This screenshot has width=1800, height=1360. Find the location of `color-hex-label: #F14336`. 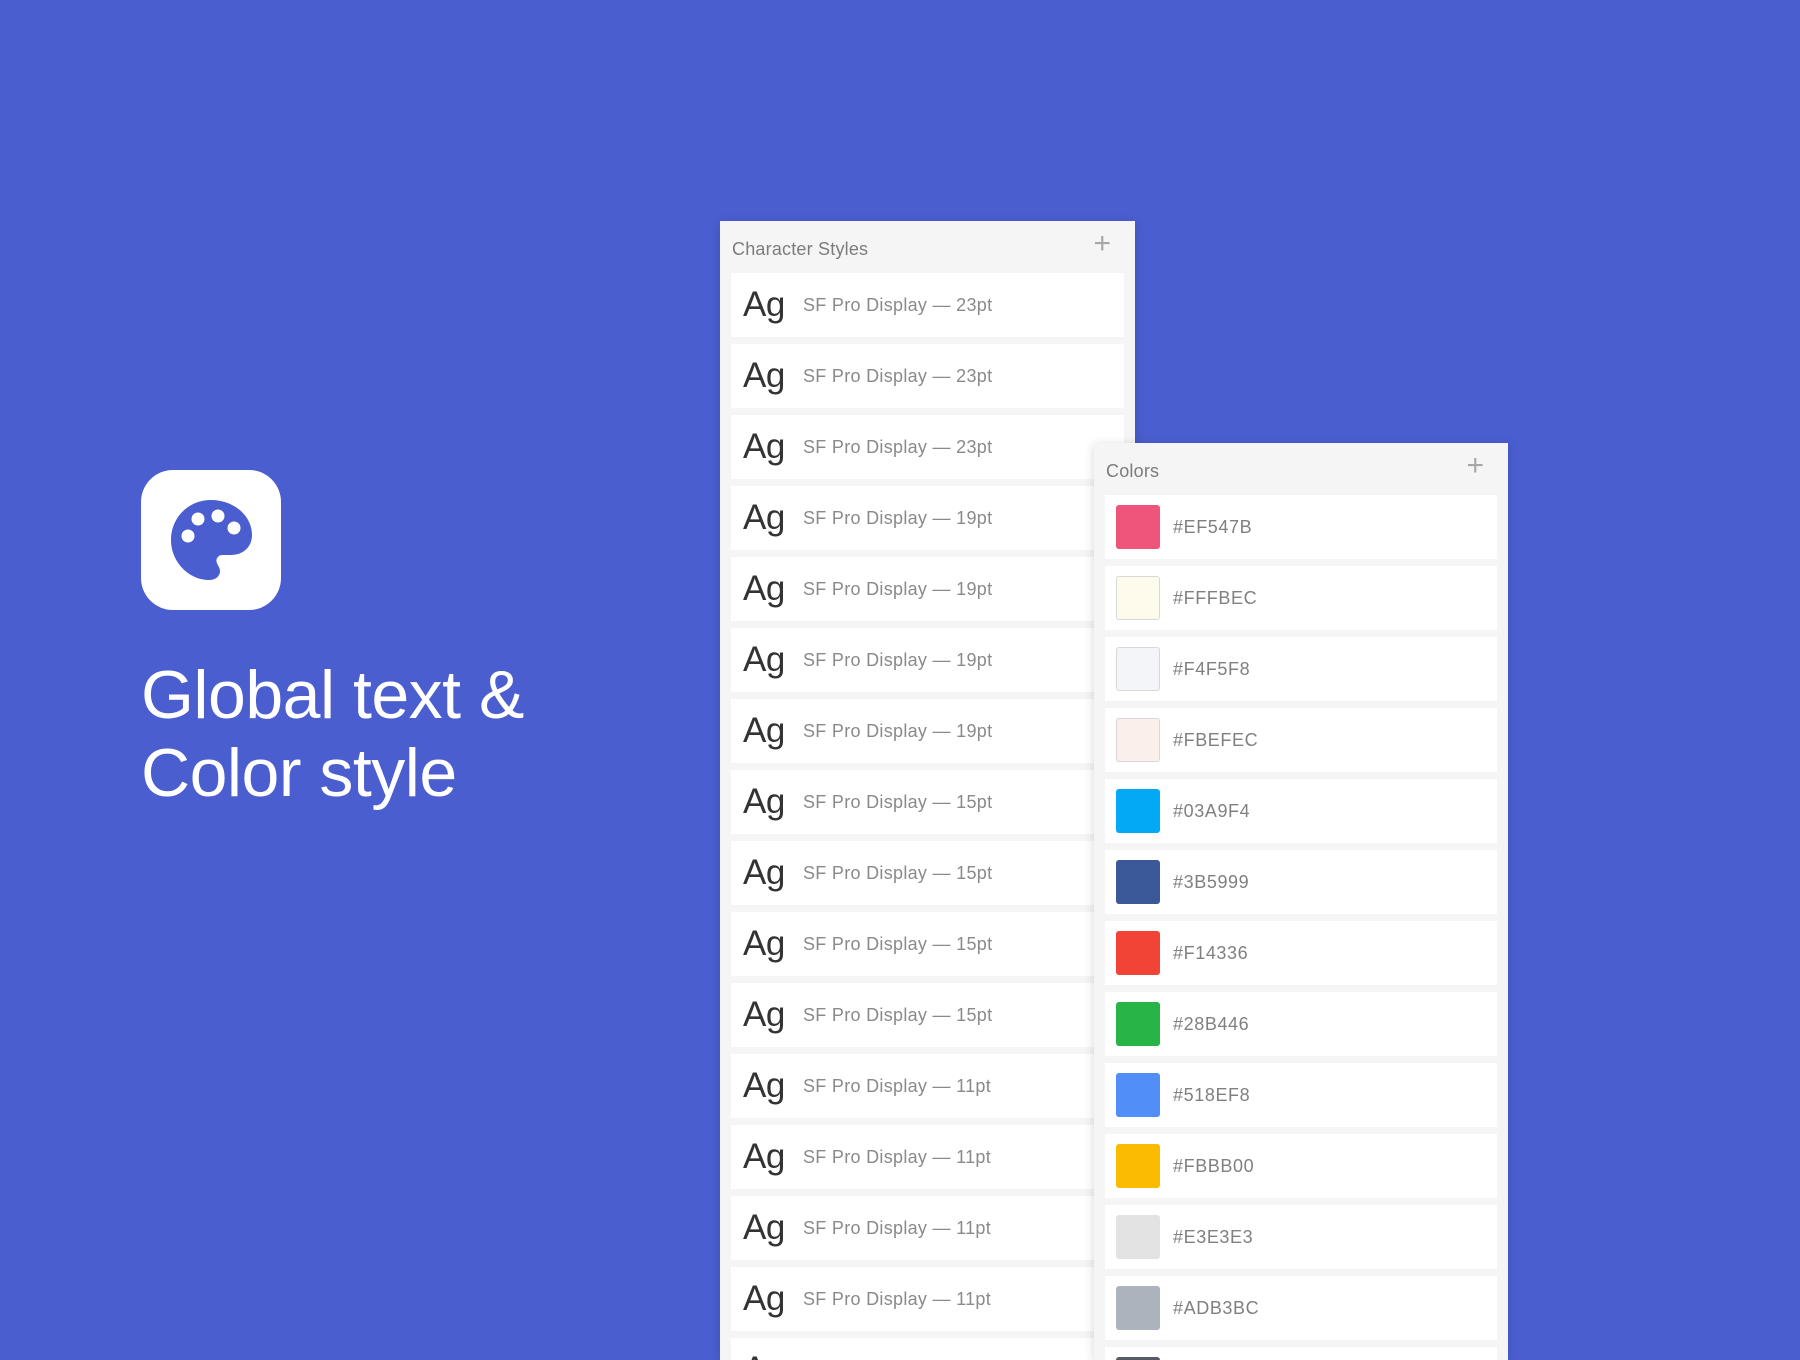

color-hex-label: #F14336 is located at coordinates (1211, 952).